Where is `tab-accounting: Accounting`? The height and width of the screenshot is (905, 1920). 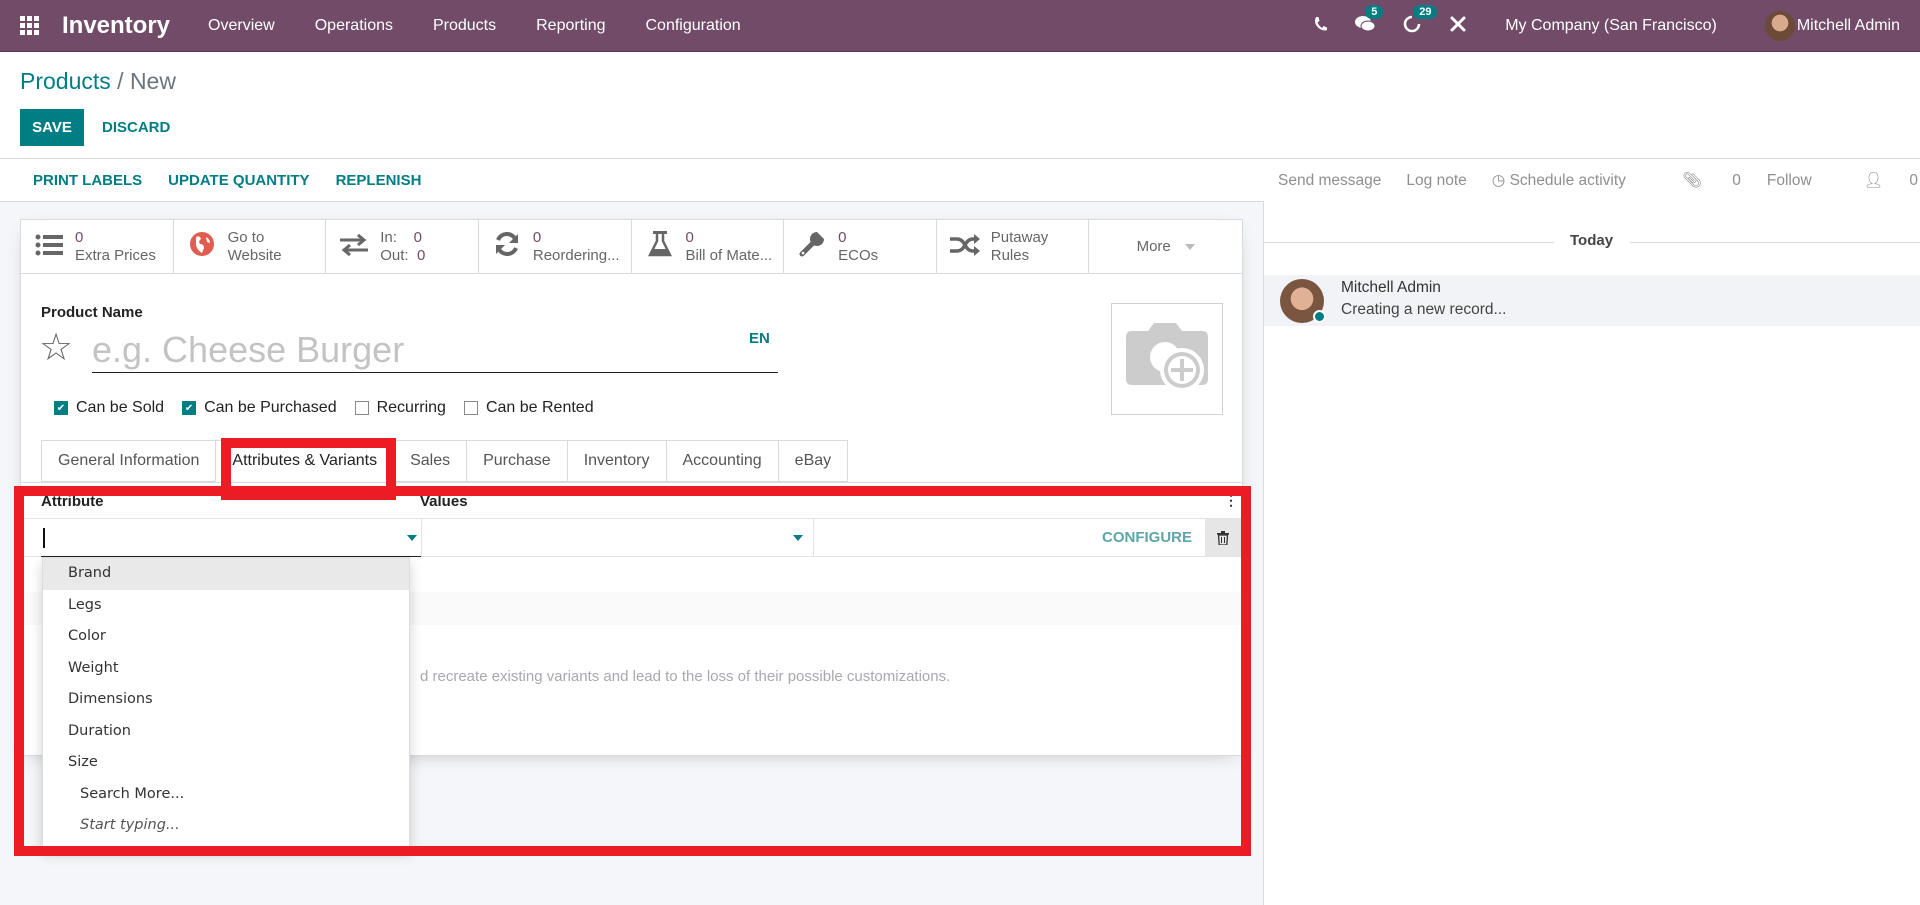 tab-accounting: Accounting is located at coordinates (721, 461).